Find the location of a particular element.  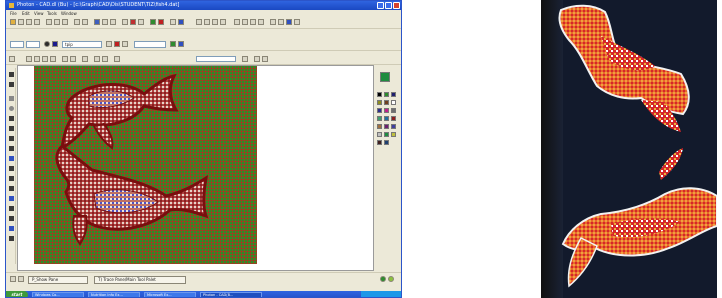

pointer-icon is located at coordinates (12, 59).